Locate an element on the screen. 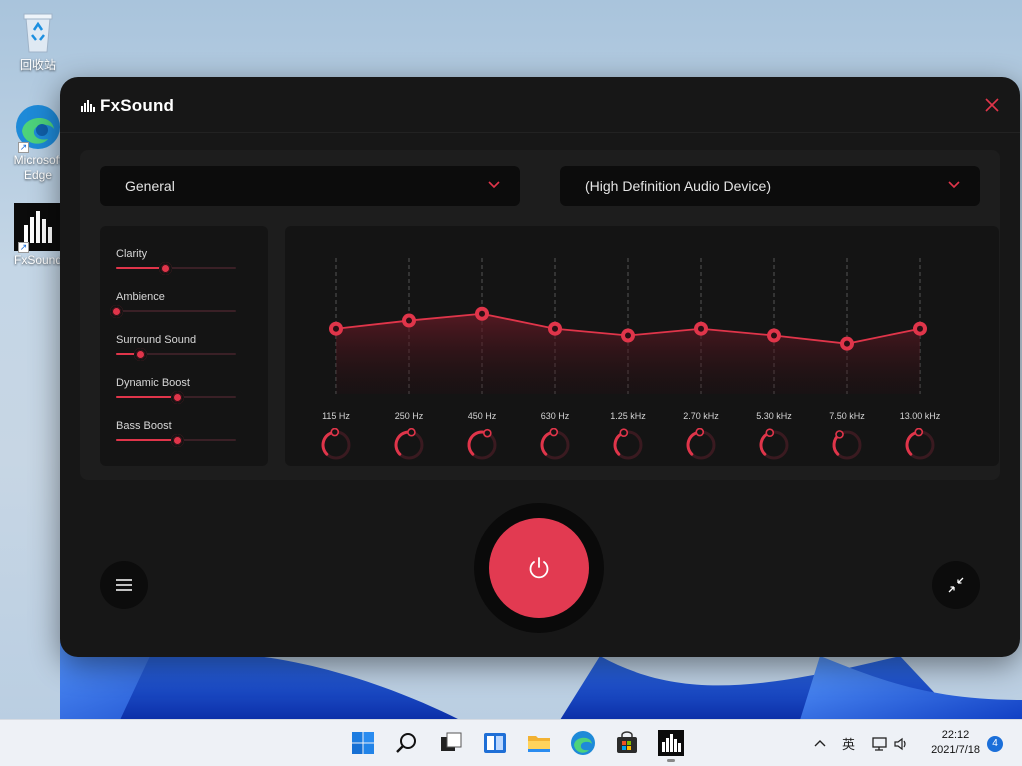 This screenshot has width=1022, height=766. system-tray: 英 is located at coordinates (860, 743).